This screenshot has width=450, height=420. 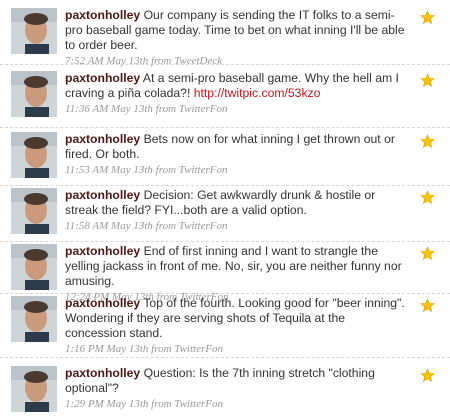 I want to click on tweet-timestamp: 1:16 PM May 13th, so click(x=106, y=349).